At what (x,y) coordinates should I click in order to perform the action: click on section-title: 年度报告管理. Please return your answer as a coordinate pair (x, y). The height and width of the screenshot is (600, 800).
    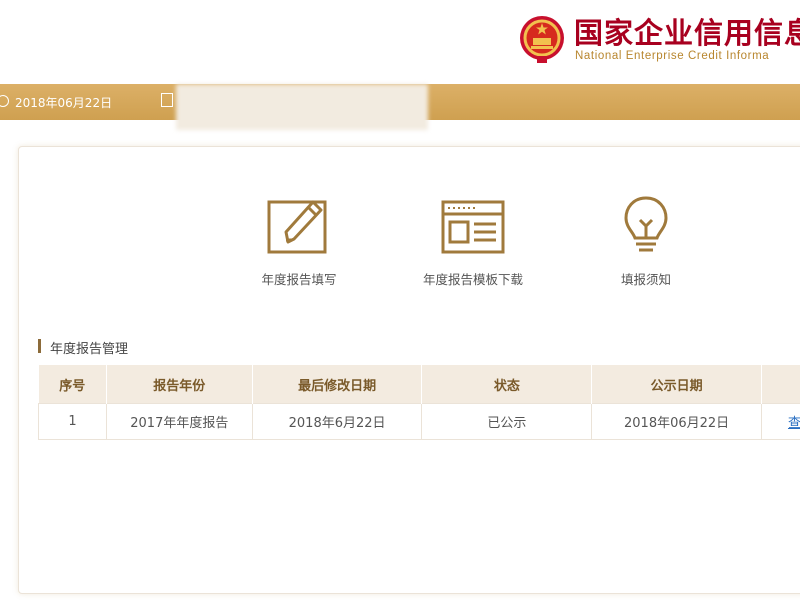
    Looking at the image, I should click on (89, 349).